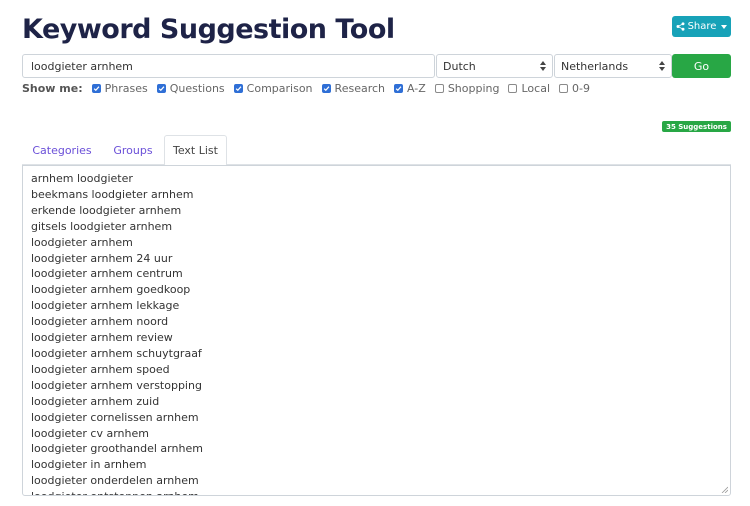  I want to click on share-button: Share, so click(701, 26).